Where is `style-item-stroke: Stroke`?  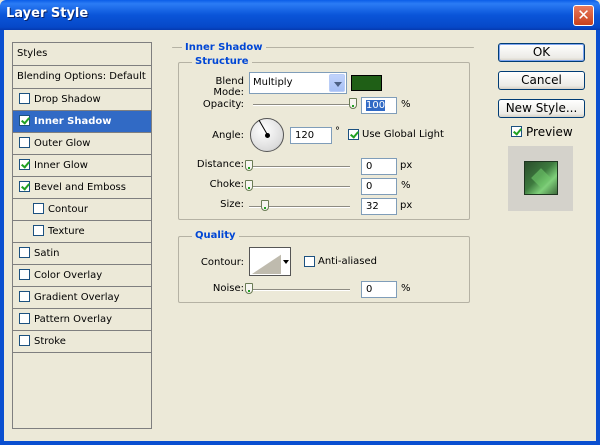
style-item-stroke: Stroke is located at coordinates (82, 342).